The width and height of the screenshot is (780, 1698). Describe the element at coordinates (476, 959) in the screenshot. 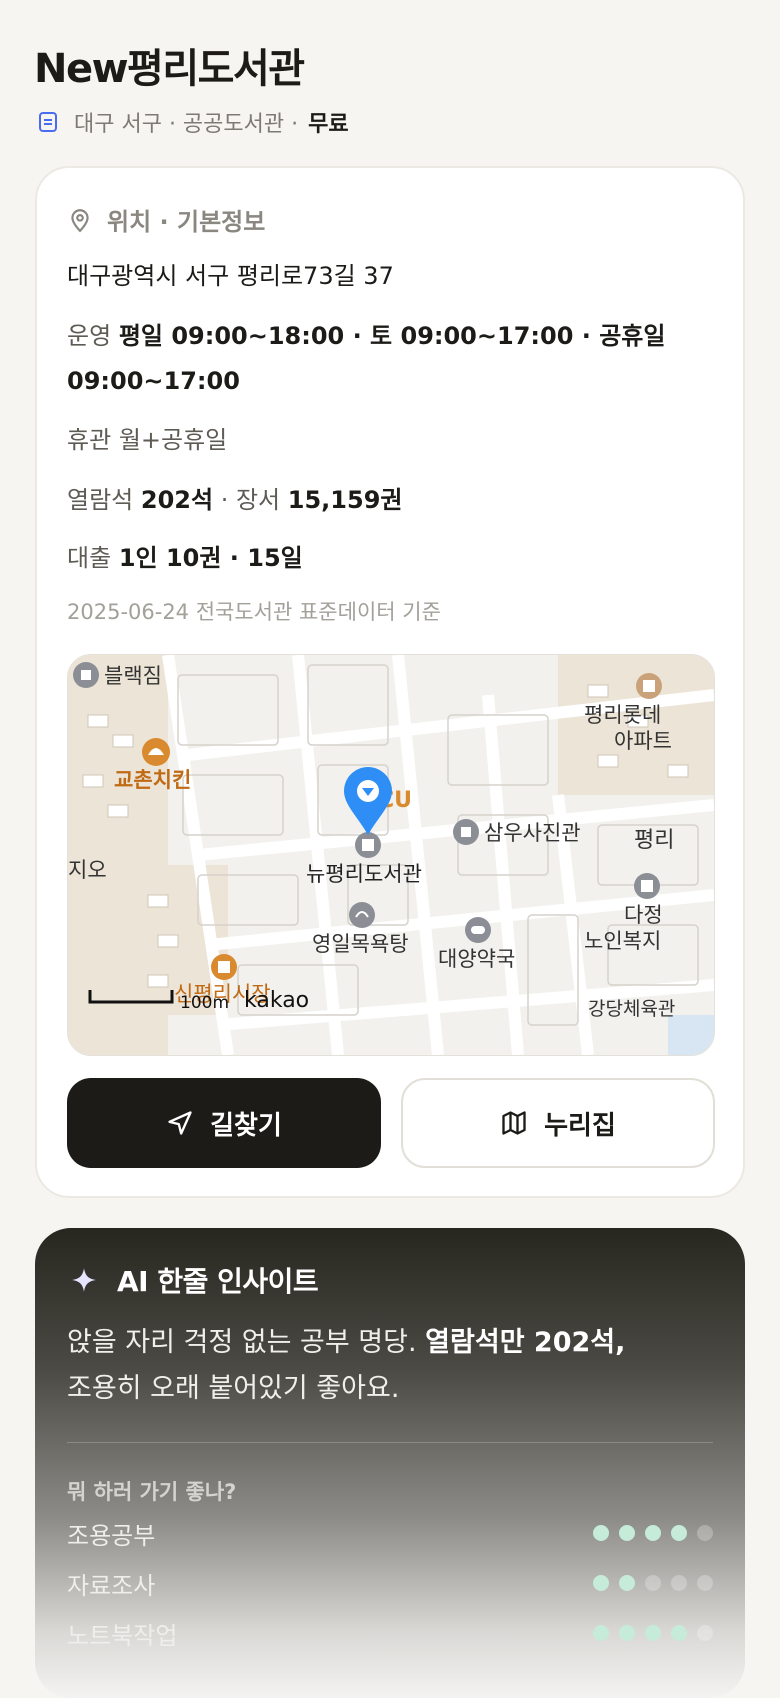

I see `map-label-pharmacy: 대양약국` at that location.